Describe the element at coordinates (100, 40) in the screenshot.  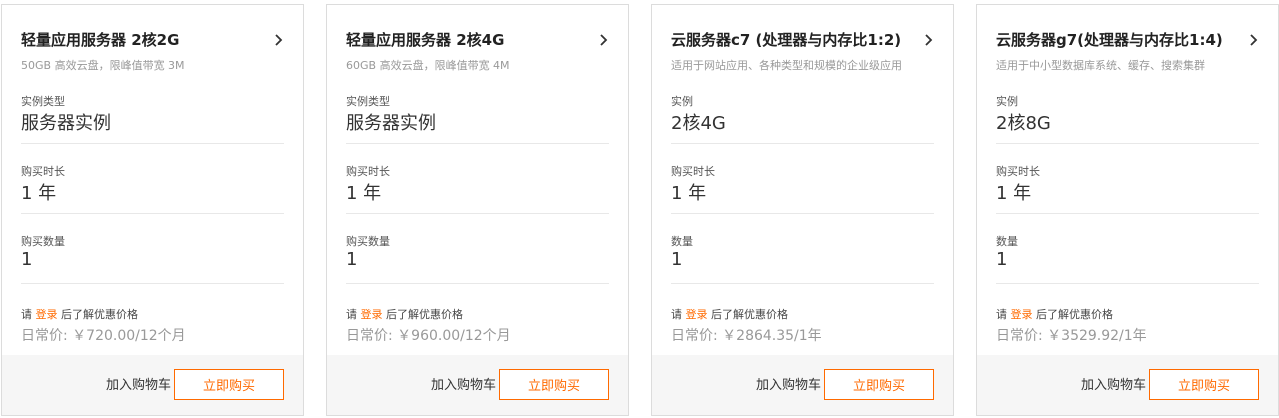
I see `card-title: 轻量应用服务器 2核2G` at that location.